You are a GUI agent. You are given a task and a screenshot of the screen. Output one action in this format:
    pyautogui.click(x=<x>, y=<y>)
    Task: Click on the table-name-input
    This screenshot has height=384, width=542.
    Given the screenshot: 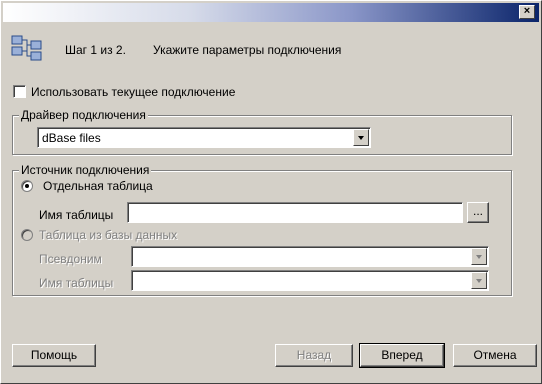 What is the action you would take?
    pyautogui.click(x=295, y=212)
    